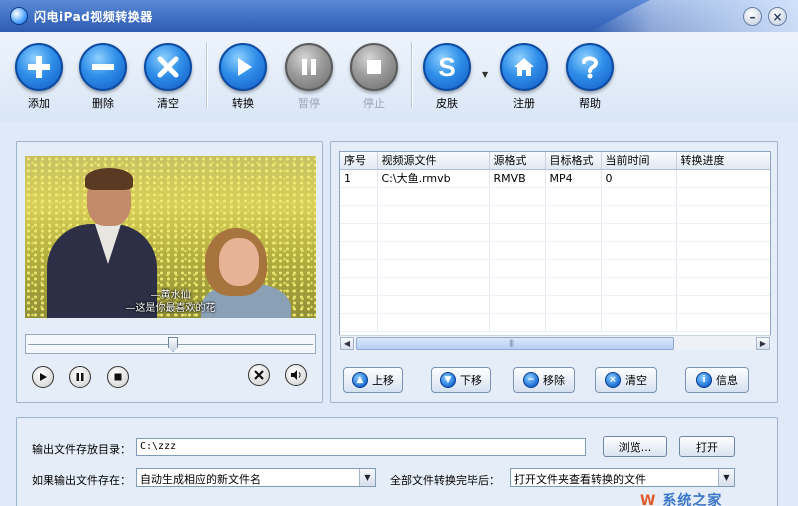  I want to click on after-all-label: 全部文件转换完毕后：, so click(445, 480).